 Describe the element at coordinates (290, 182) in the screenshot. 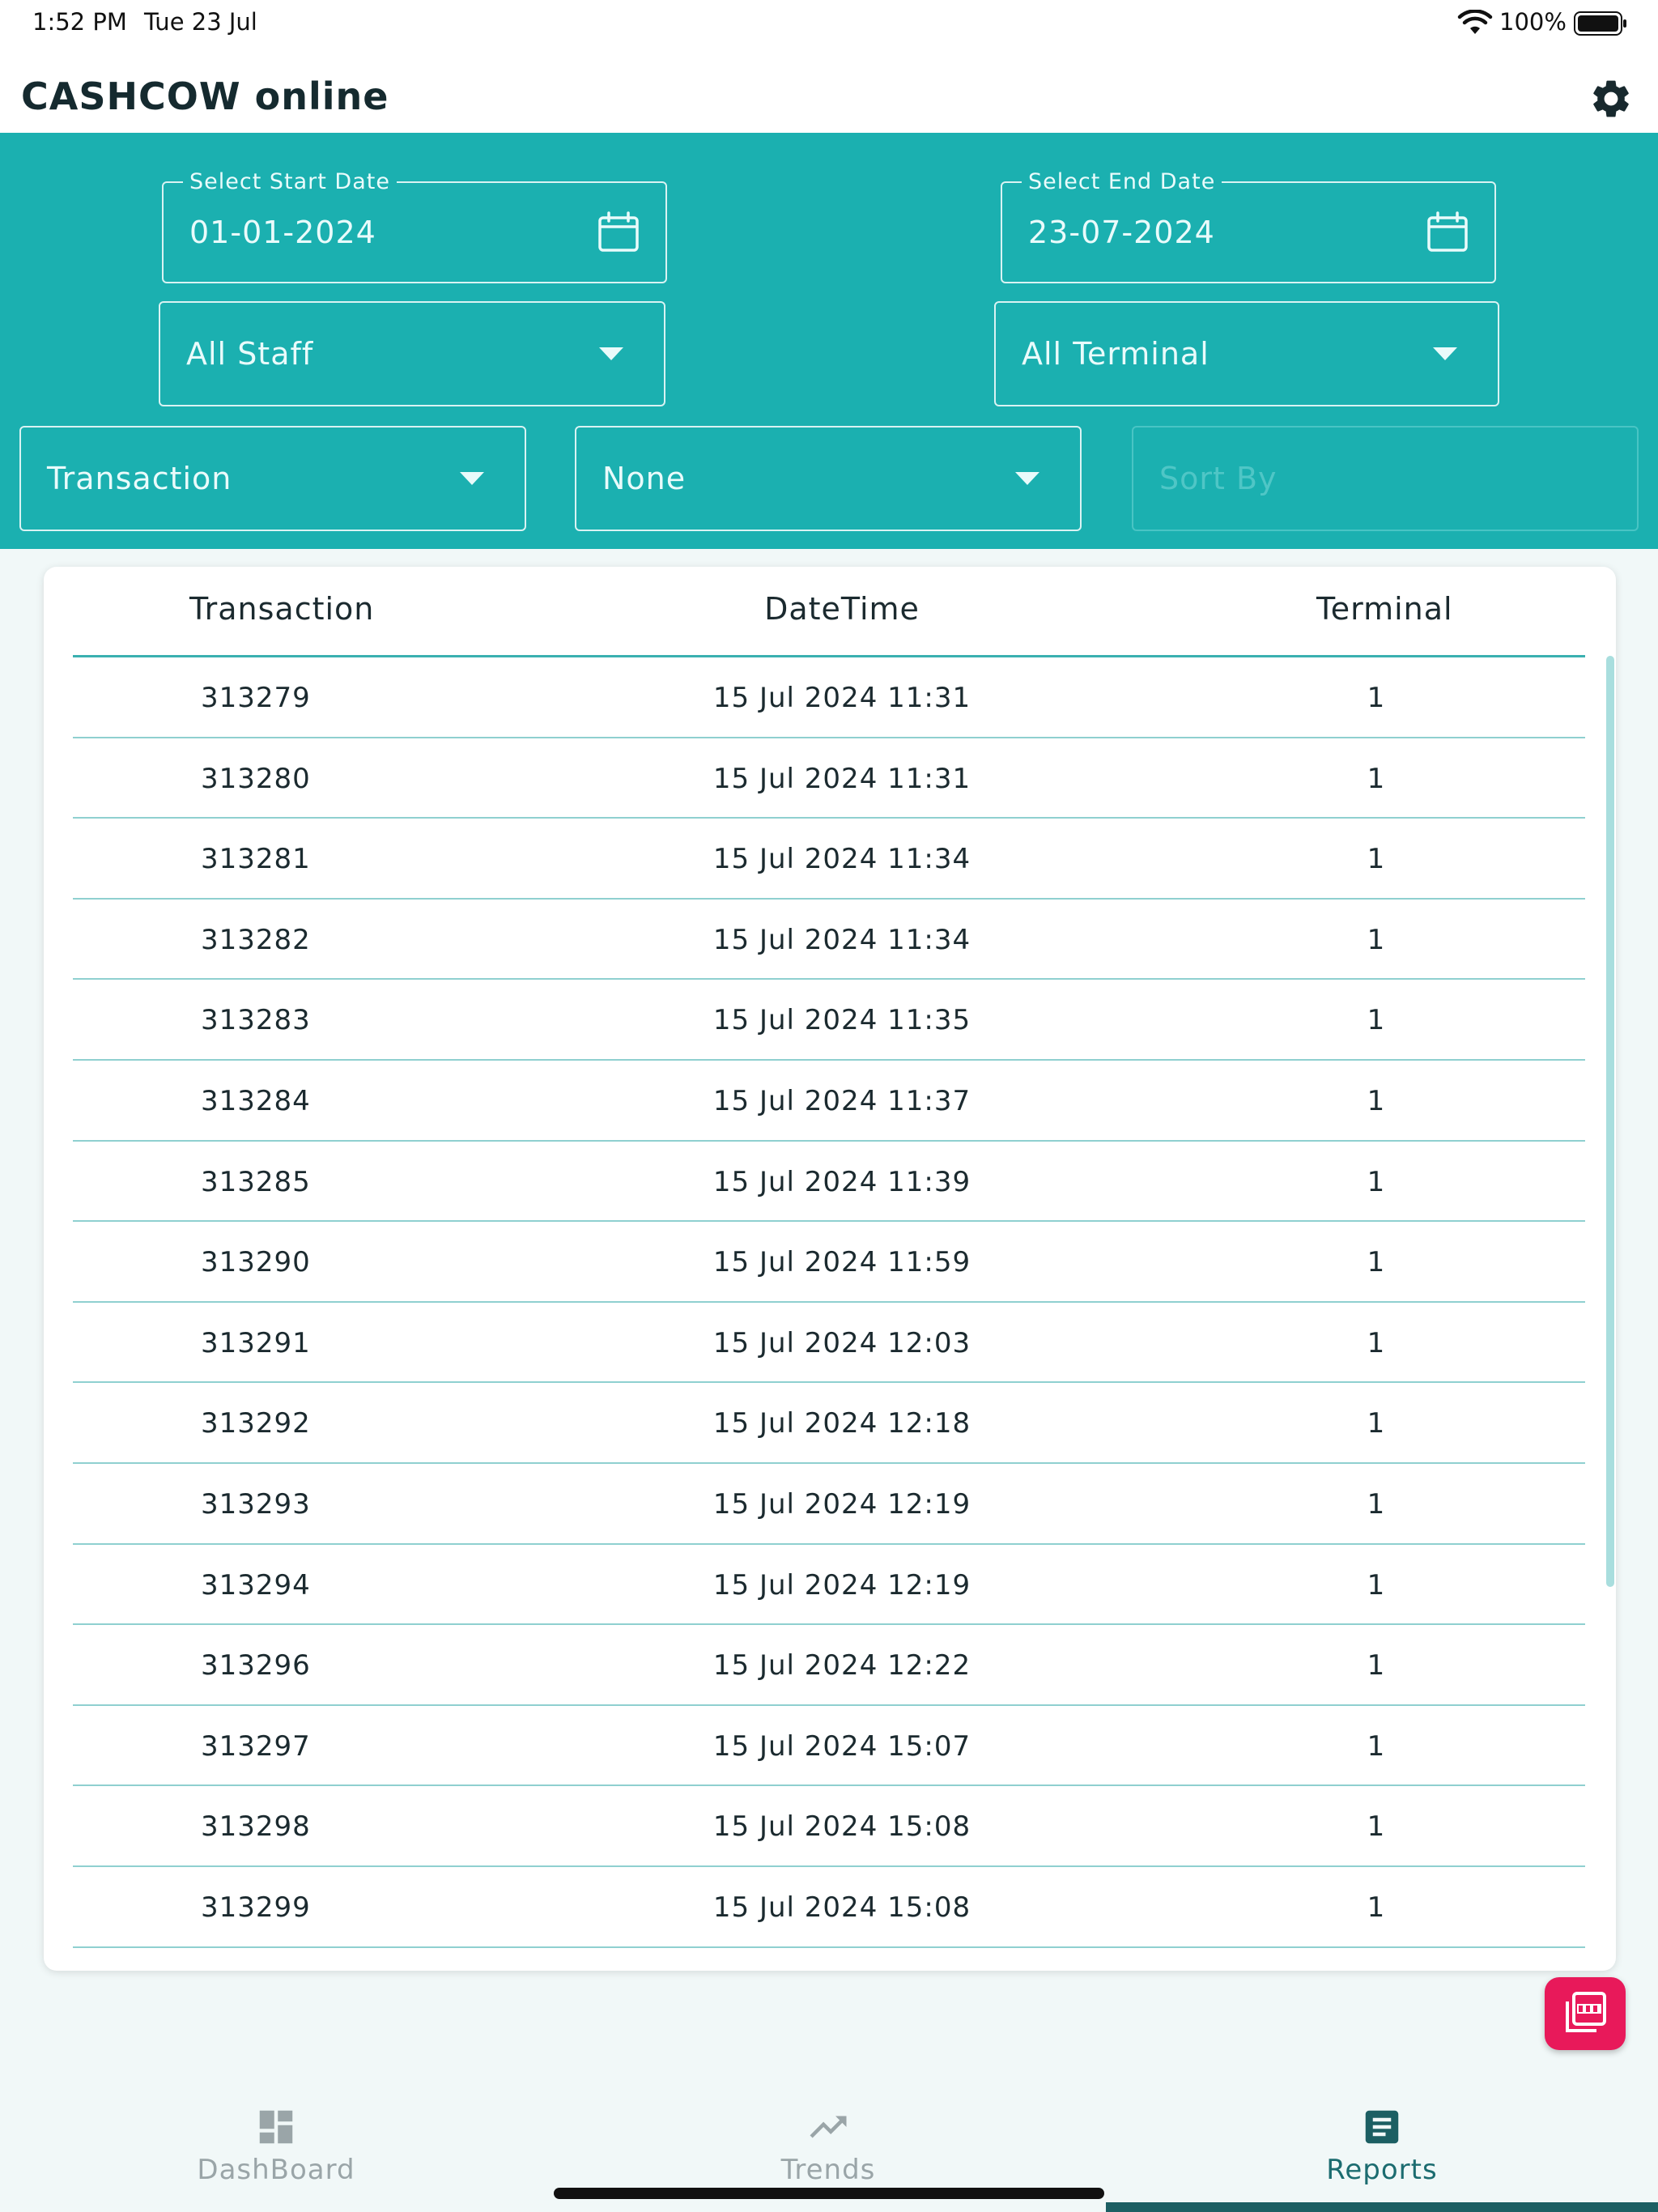

I see `start-date-label: Select Start Date` at that location.